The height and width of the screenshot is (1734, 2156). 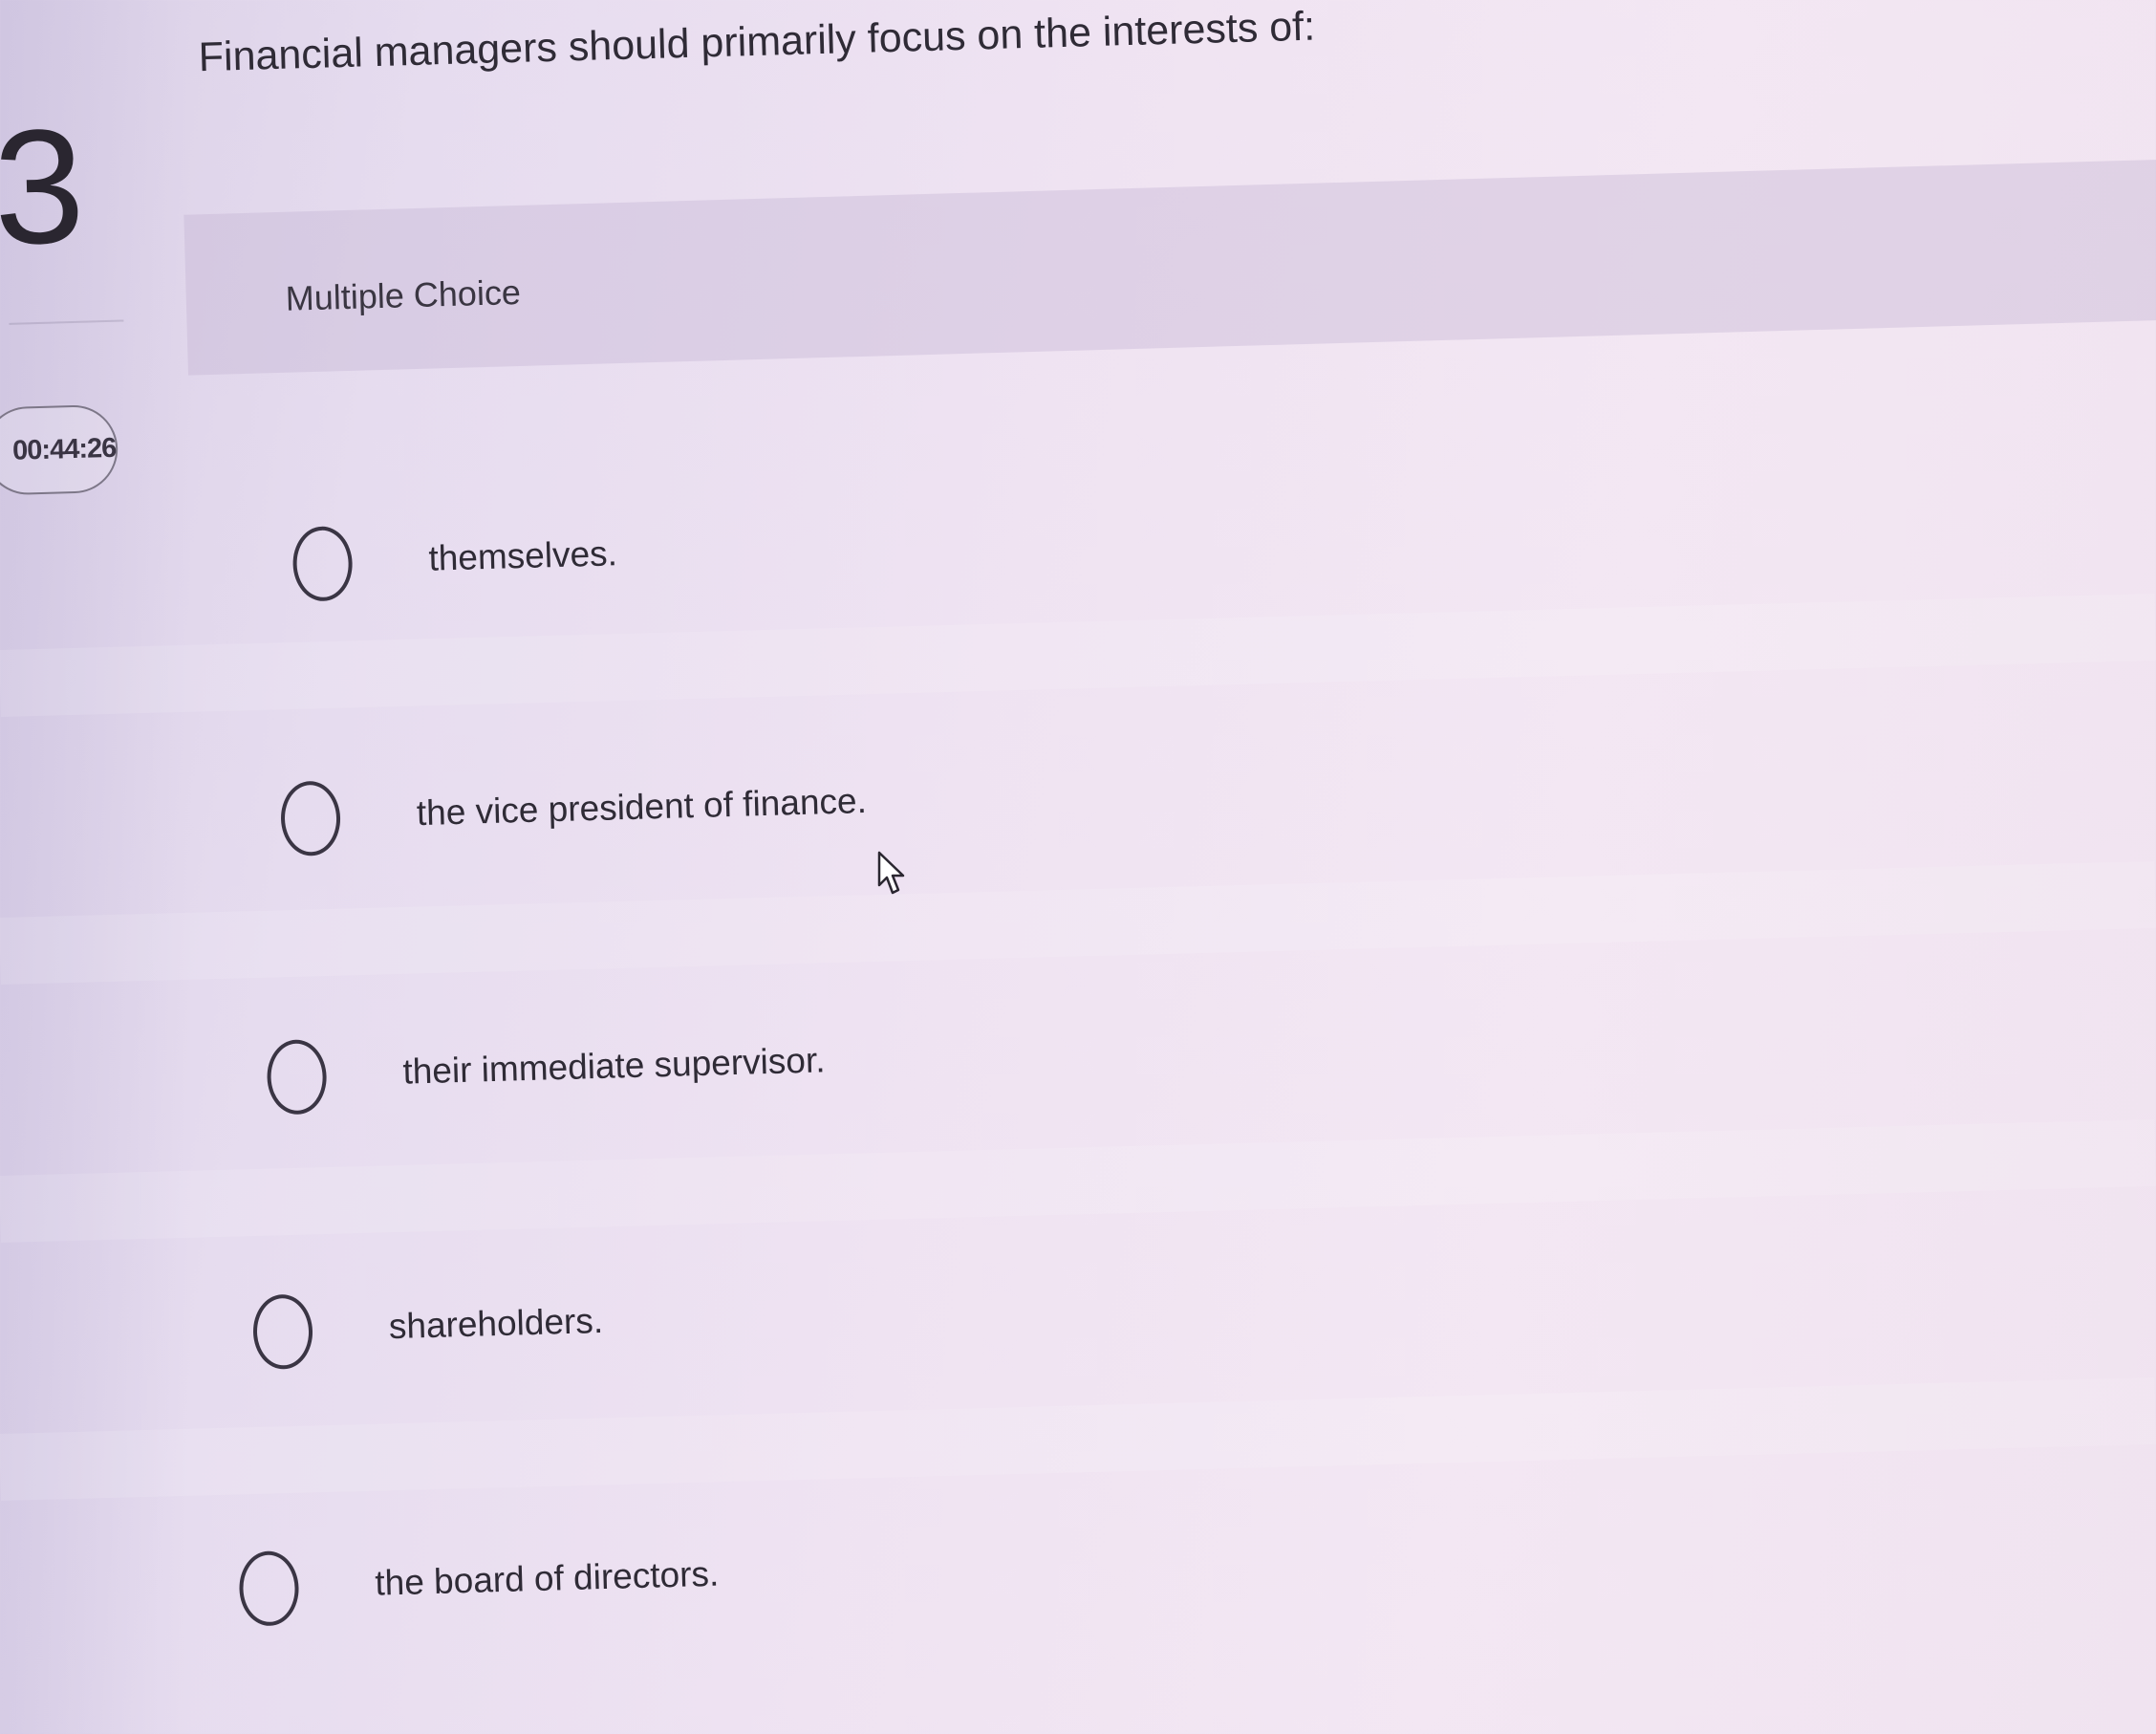 What do you see at coordinates (495, 1324) in the screenshot?
I see `answer-option-label: shareholders.` at bounding box center [495, 1324].